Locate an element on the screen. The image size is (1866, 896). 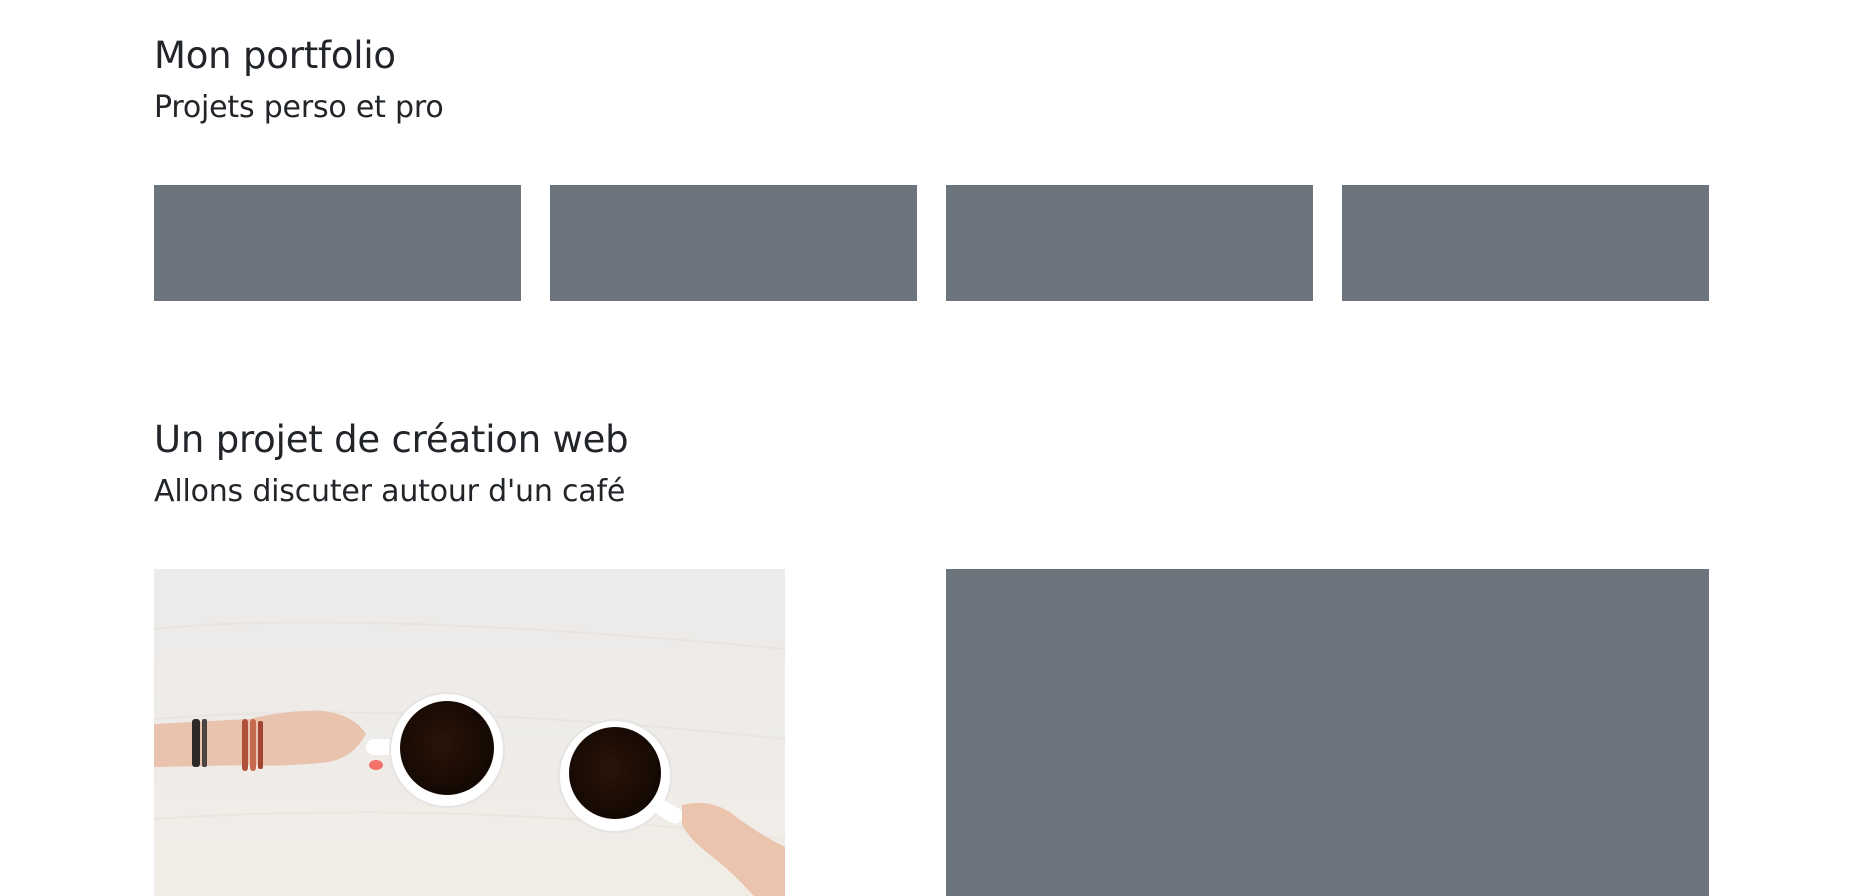
project-placeholder-block is located at coordinates (1327, 732).